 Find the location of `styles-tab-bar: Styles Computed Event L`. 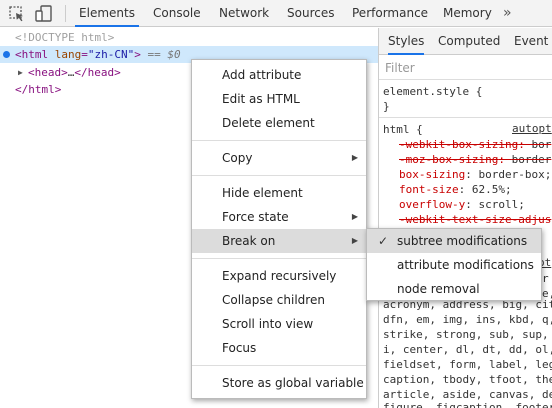

styles-tab-bar: Styles Computed Event L is located at coordinates (465, 41).